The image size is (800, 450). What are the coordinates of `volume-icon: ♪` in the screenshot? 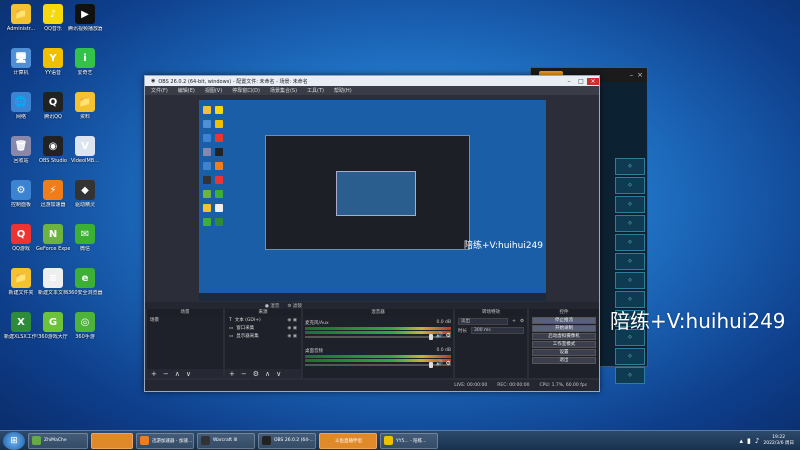 It's located at (757, 441).